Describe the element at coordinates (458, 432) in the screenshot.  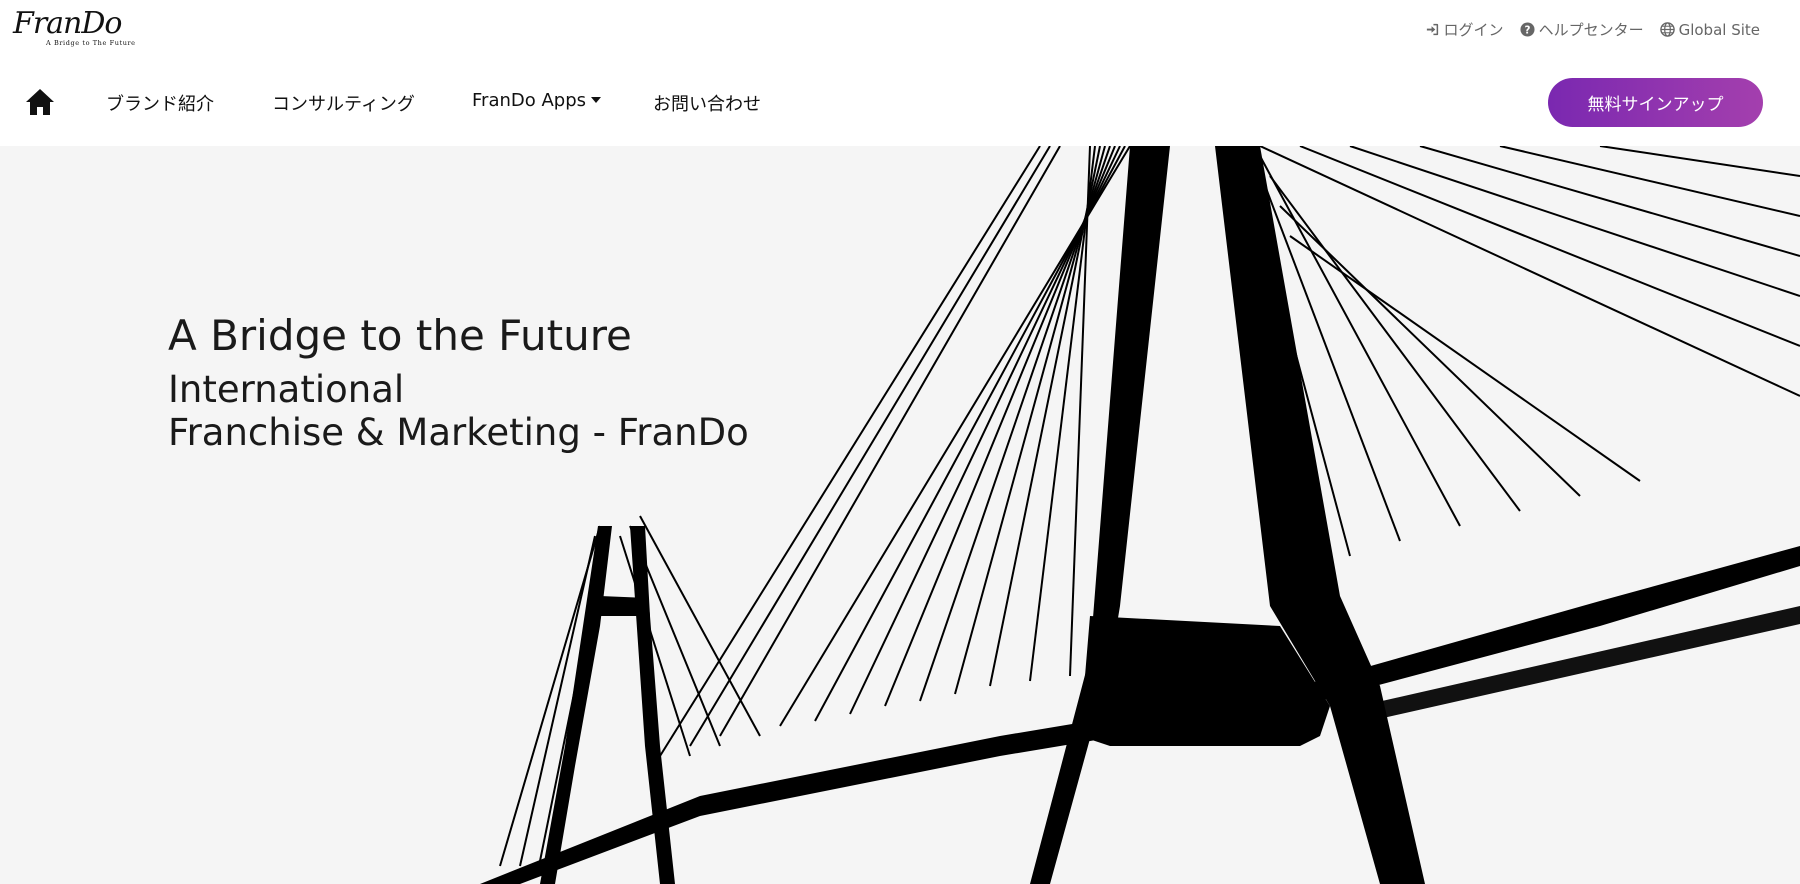
I see `hero-subtitle-line2: Franchise & Marketing - FranDo` at that location.